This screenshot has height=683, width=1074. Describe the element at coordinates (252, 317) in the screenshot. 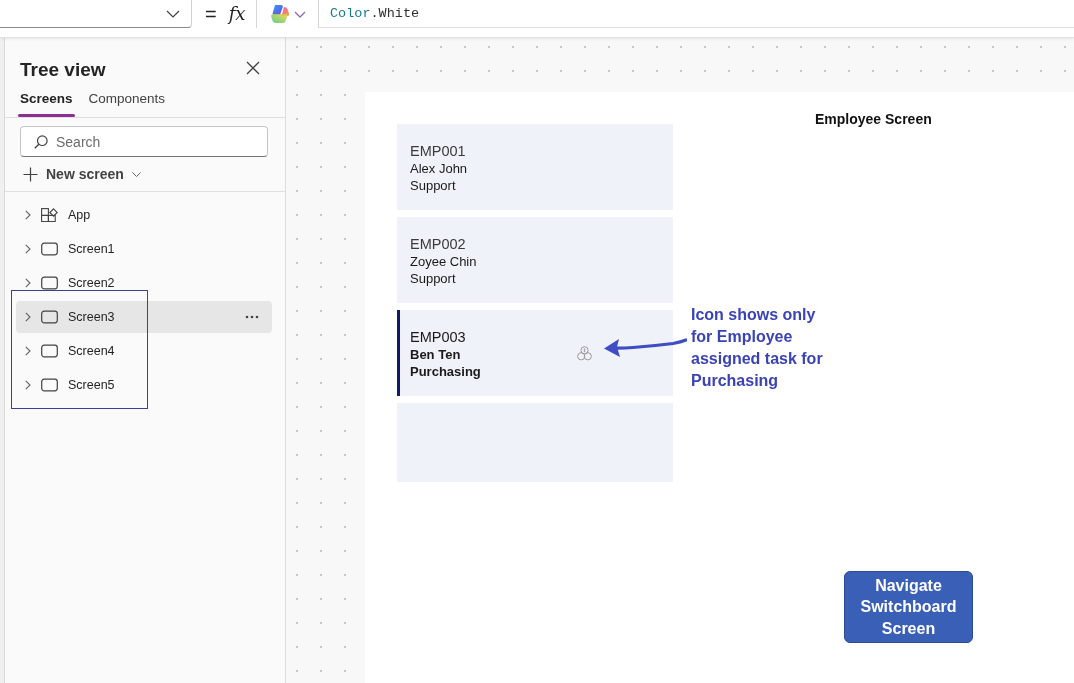

I see `more-icon` at that location.